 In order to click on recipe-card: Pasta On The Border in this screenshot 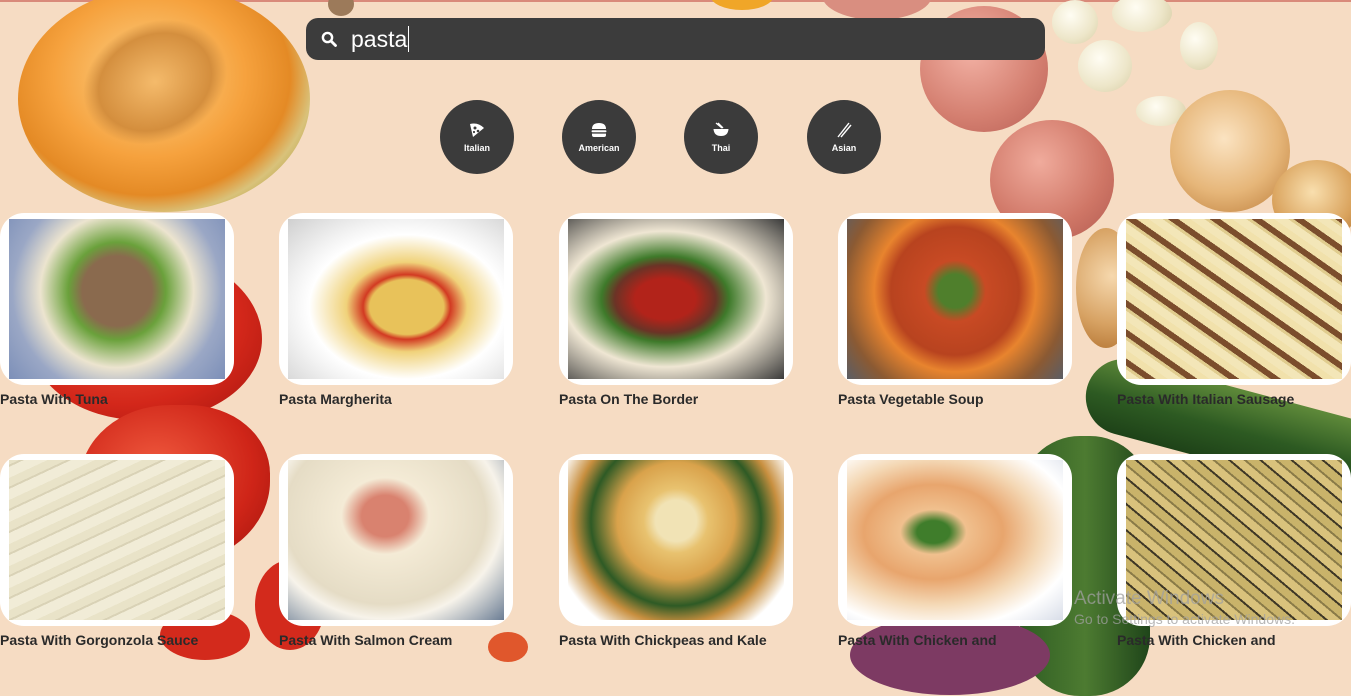, I will do `click(676, 310)`.